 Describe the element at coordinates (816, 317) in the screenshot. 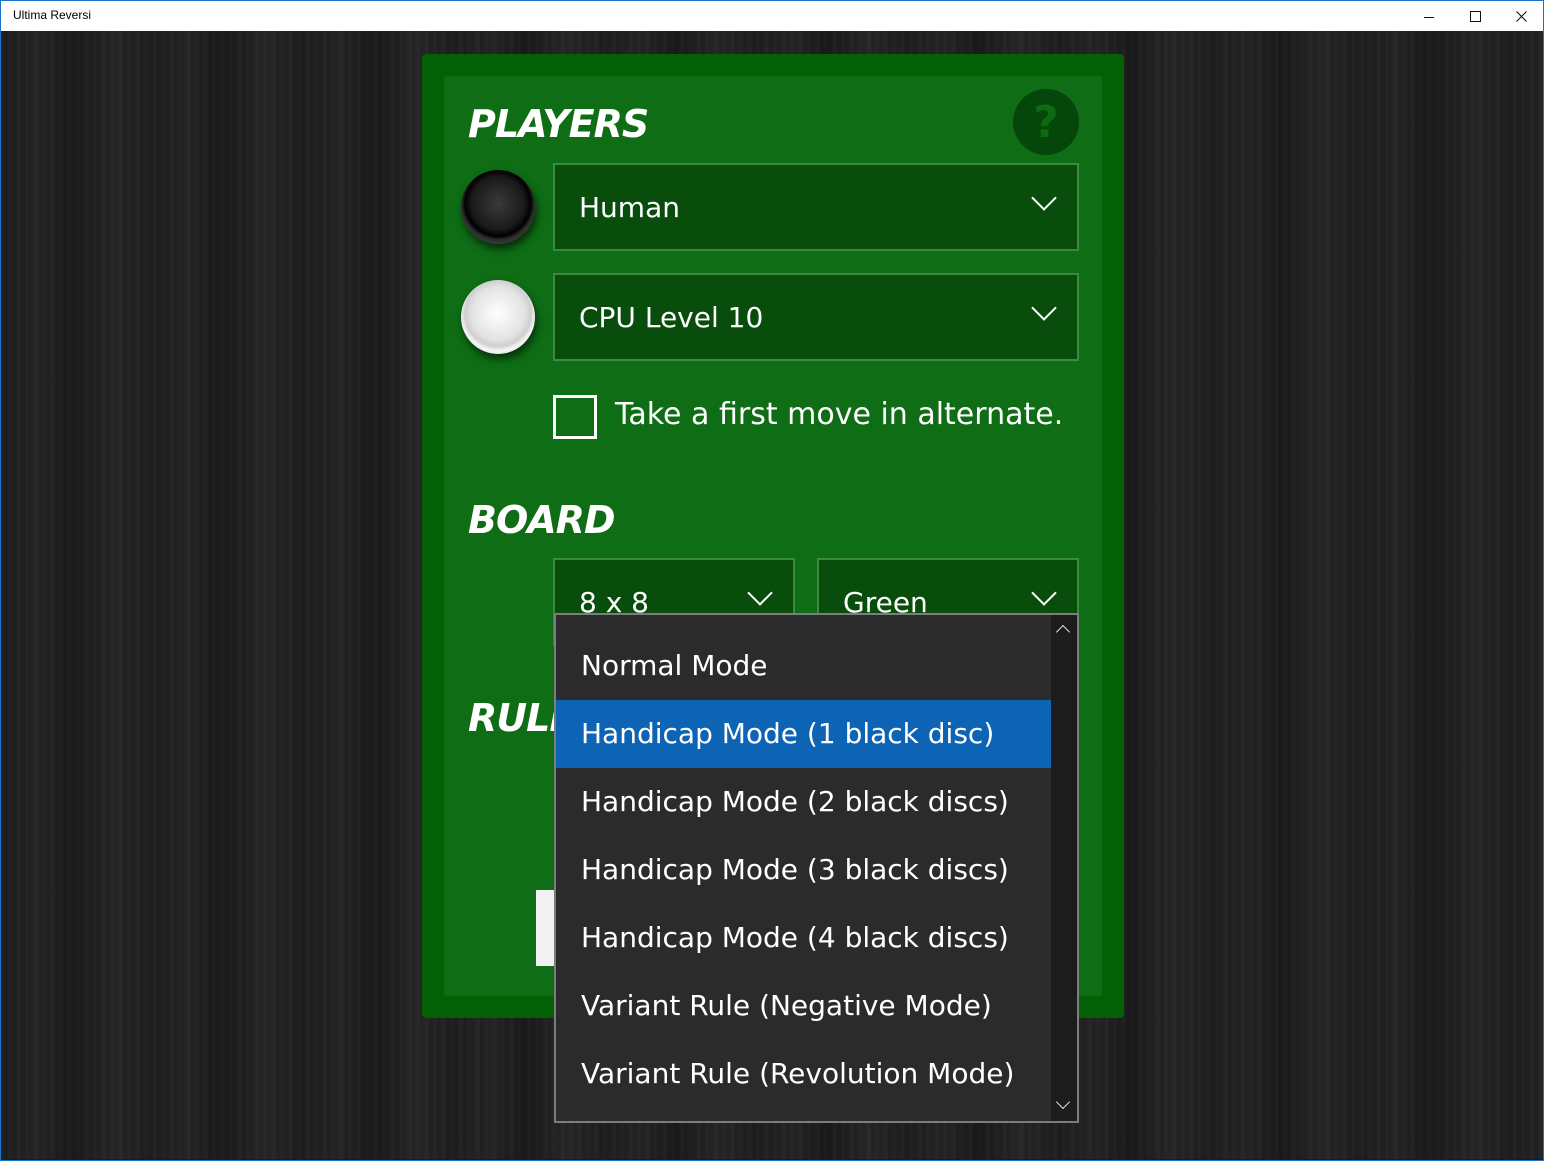

I see `white-player-select: CPU Level 10` at that location.